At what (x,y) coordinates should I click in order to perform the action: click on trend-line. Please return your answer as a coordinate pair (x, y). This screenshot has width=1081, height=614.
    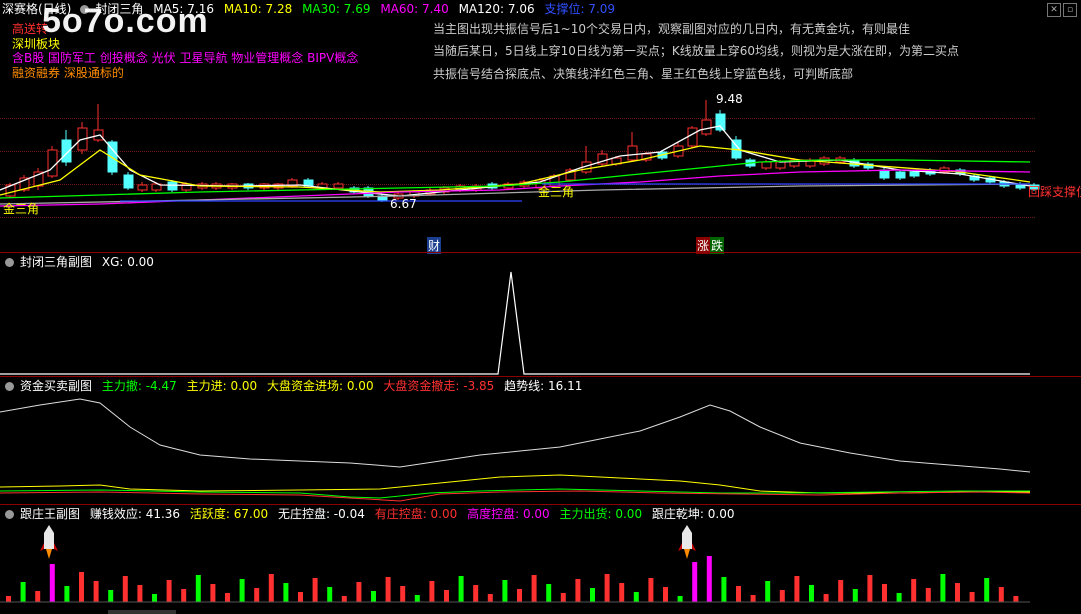
    Looking at the image, I should click on (515, 435).